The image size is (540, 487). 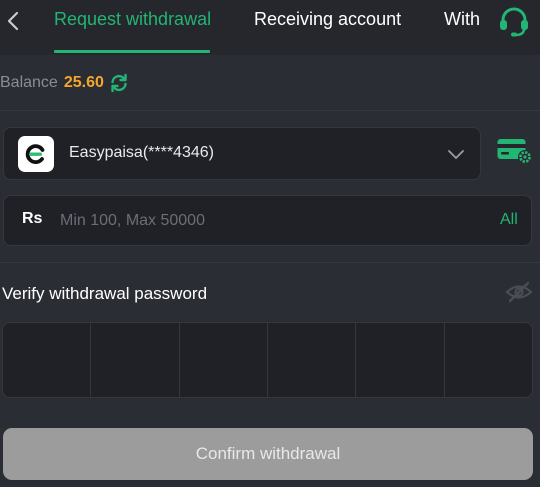 I want to click on selected-account-name: Easypaisa(****4346), so click(x=141, y=152).